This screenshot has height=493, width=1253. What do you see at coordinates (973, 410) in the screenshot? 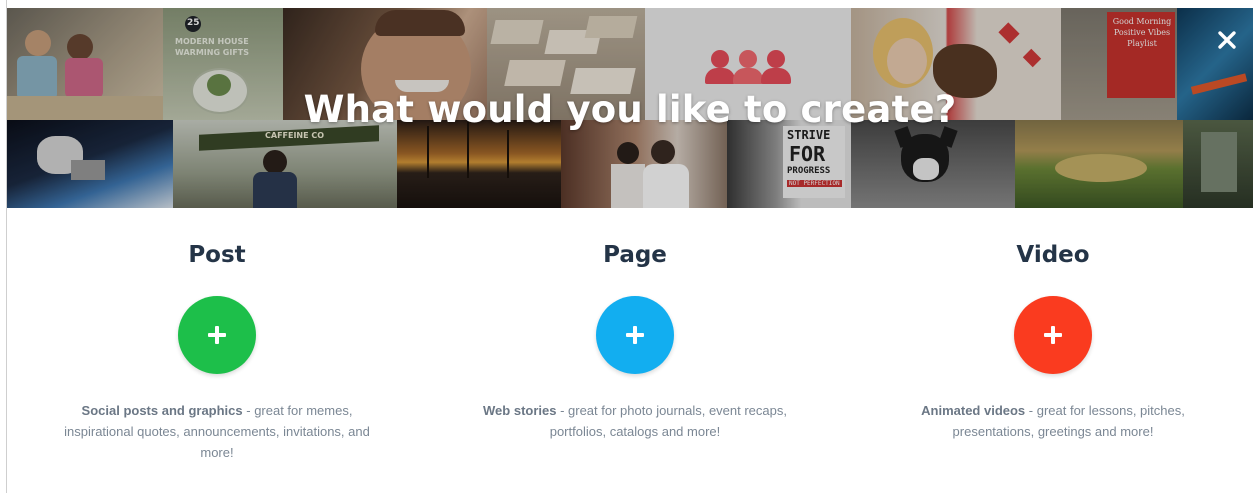
I see `option-description-bold: Animated videos` at bounding box center [973, 410].